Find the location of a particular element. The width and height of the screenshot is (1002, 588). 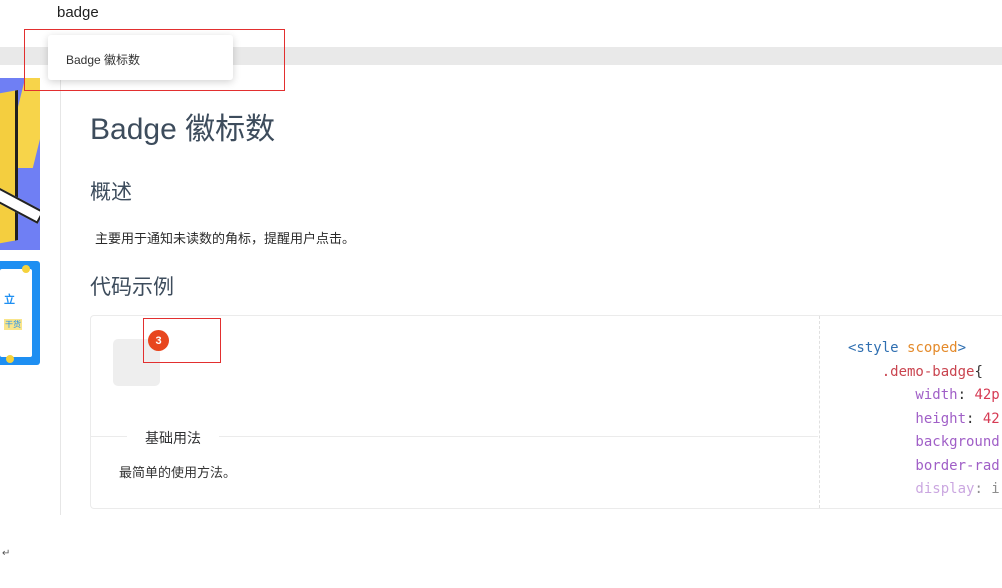

code-token: width is located at coordinates (903, 395).